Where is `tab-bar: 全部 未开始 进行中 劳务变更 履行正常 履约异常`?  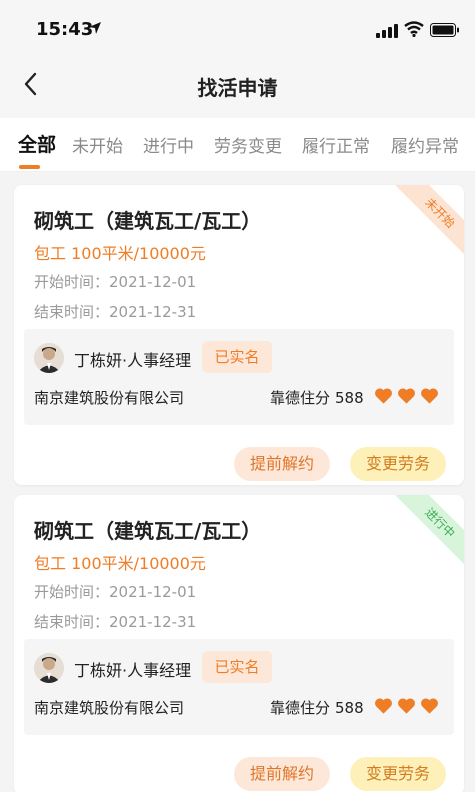
tab-bar: 全部 未开始 进行中 劳务变更 履行正常 履约异常 is located at coordinates (237, 145).